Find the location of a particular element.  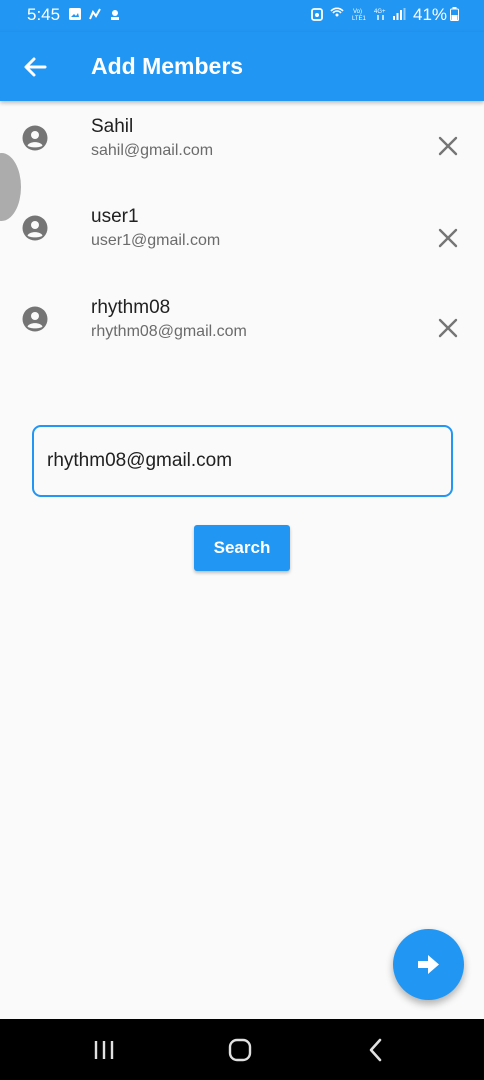

signal-icon is located at coordinates (399, 14).